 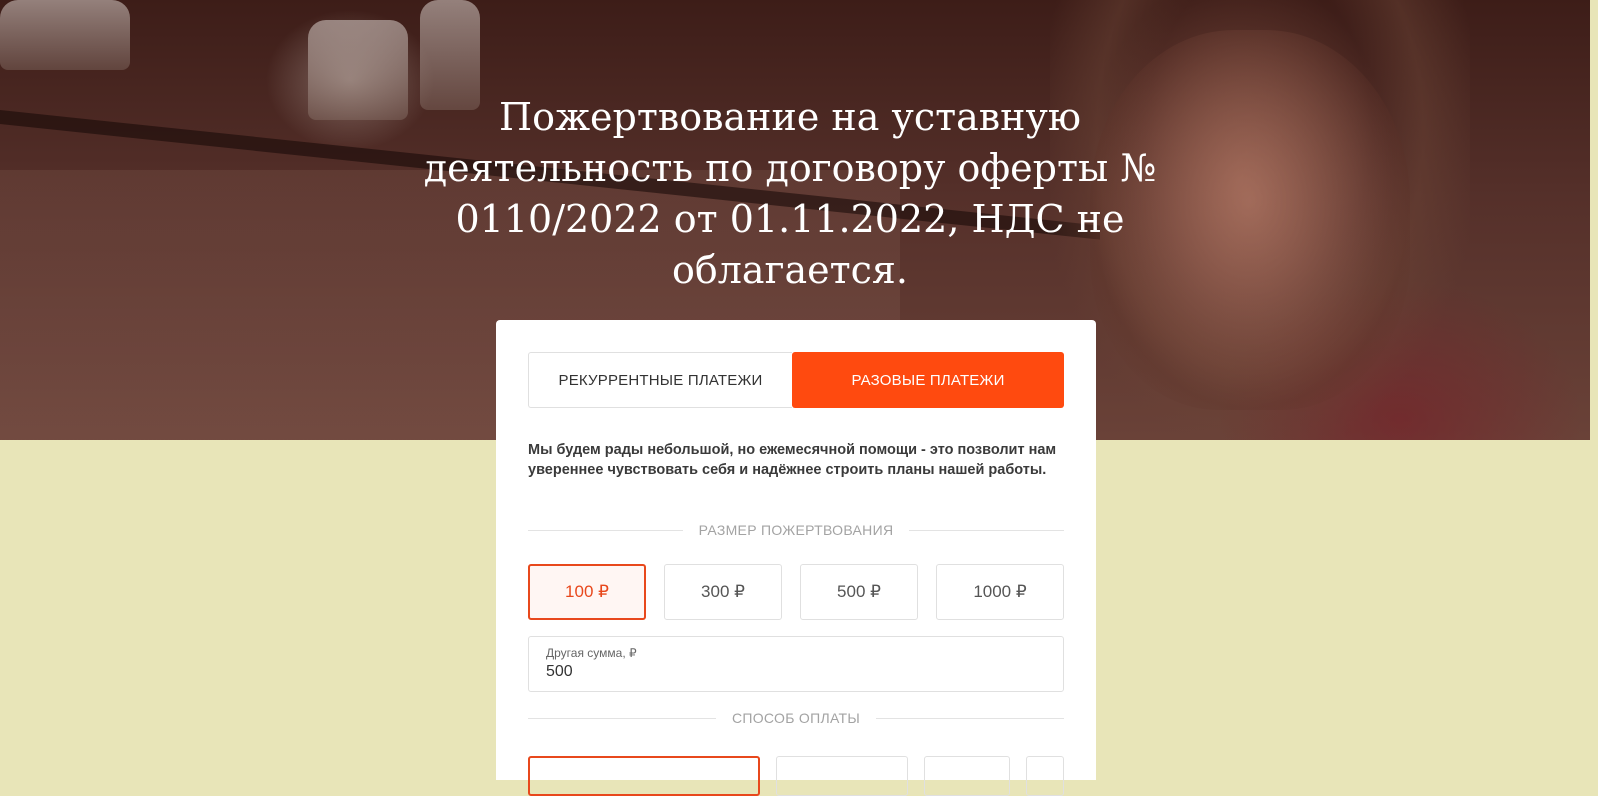 I want to click on amount-option-500: 500 ₽, so click(x=859, y=592).